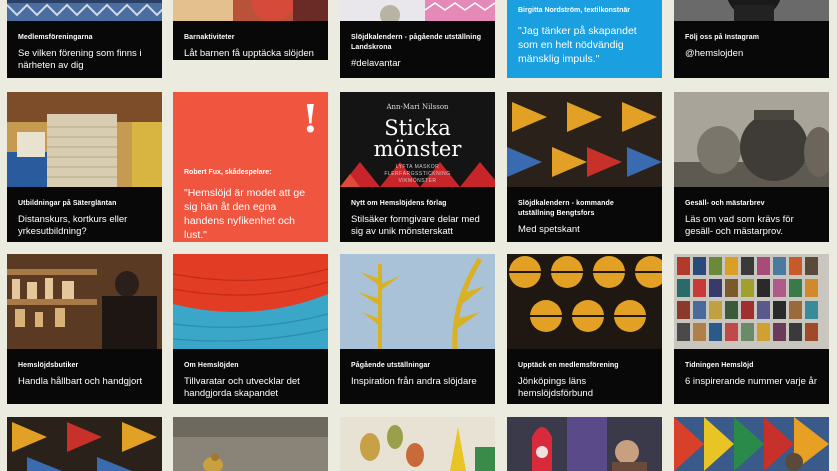 The height and width of the screenshot is (471, 837). Describe the element at coordinates (751, 54) in the screenshot. I see `card-title: @hemslojden` at that location.